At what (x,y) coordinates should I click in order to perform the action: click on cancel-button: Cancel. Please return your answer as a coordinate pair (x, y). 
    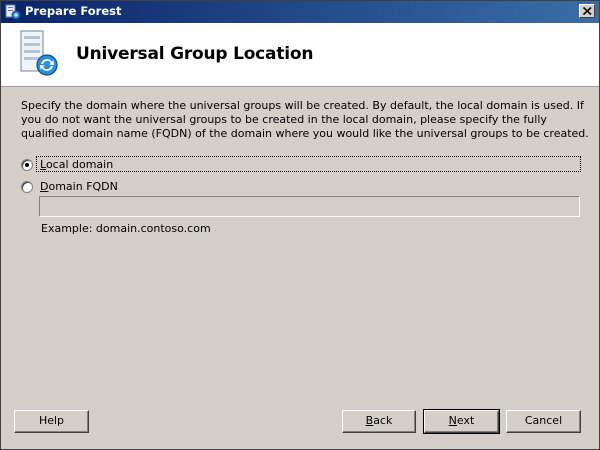
    Looking at the image, I should click on (543, 421).